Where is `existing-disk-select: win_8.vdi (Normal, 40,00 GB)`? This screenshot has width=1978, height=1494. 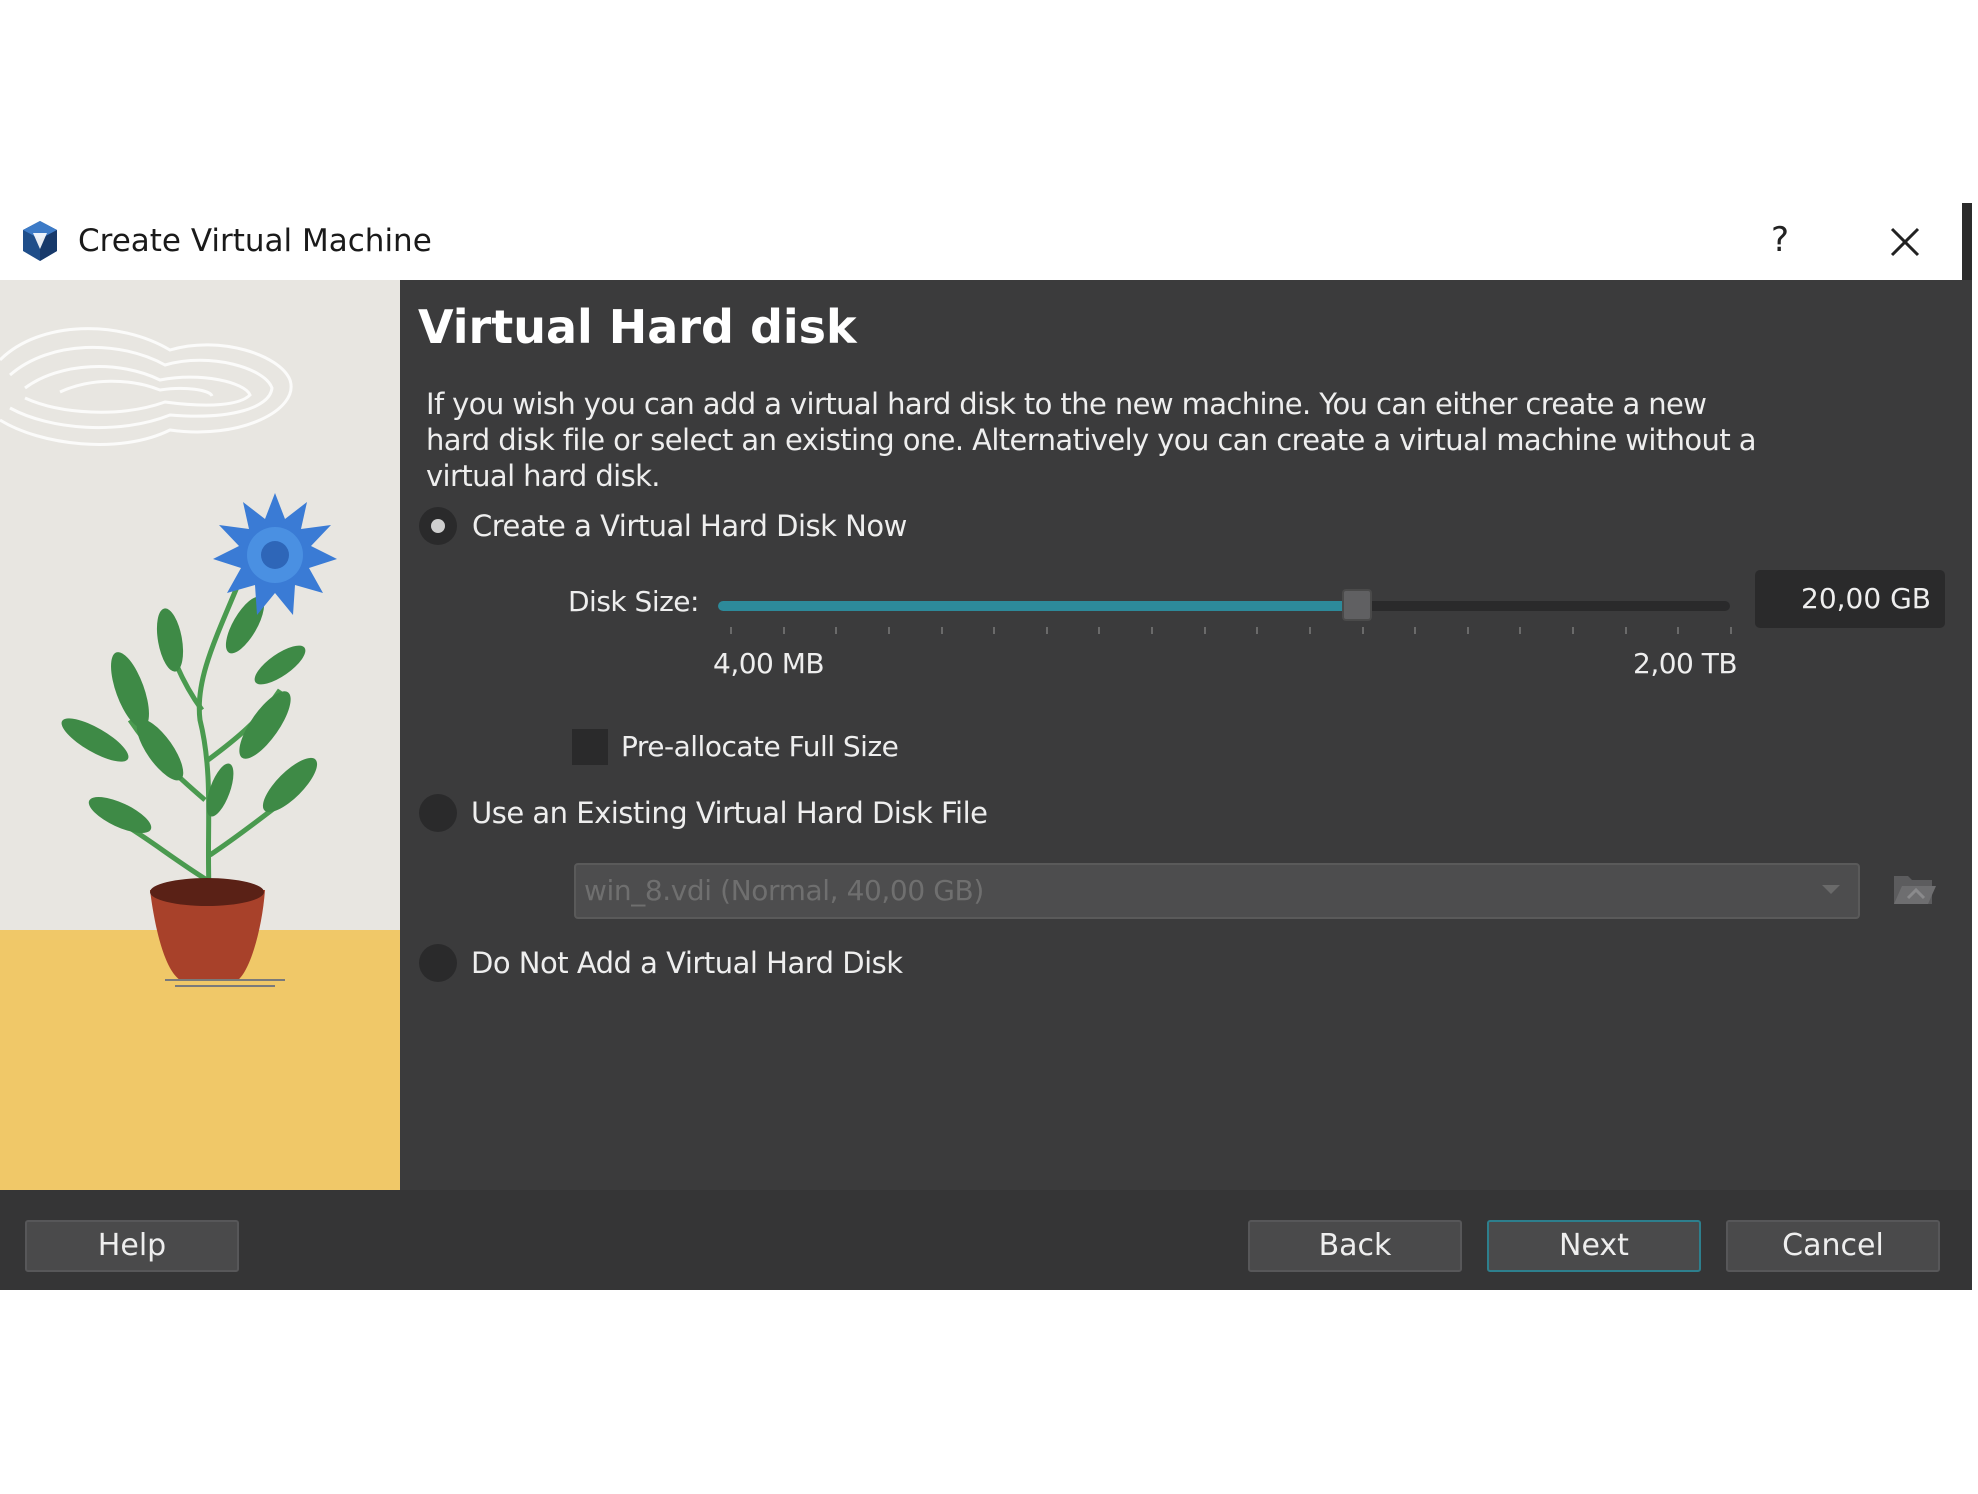 existing-disk-select: win_8.vdi (Normal, 40,00 GB) is located at coordinates (1217, 891).